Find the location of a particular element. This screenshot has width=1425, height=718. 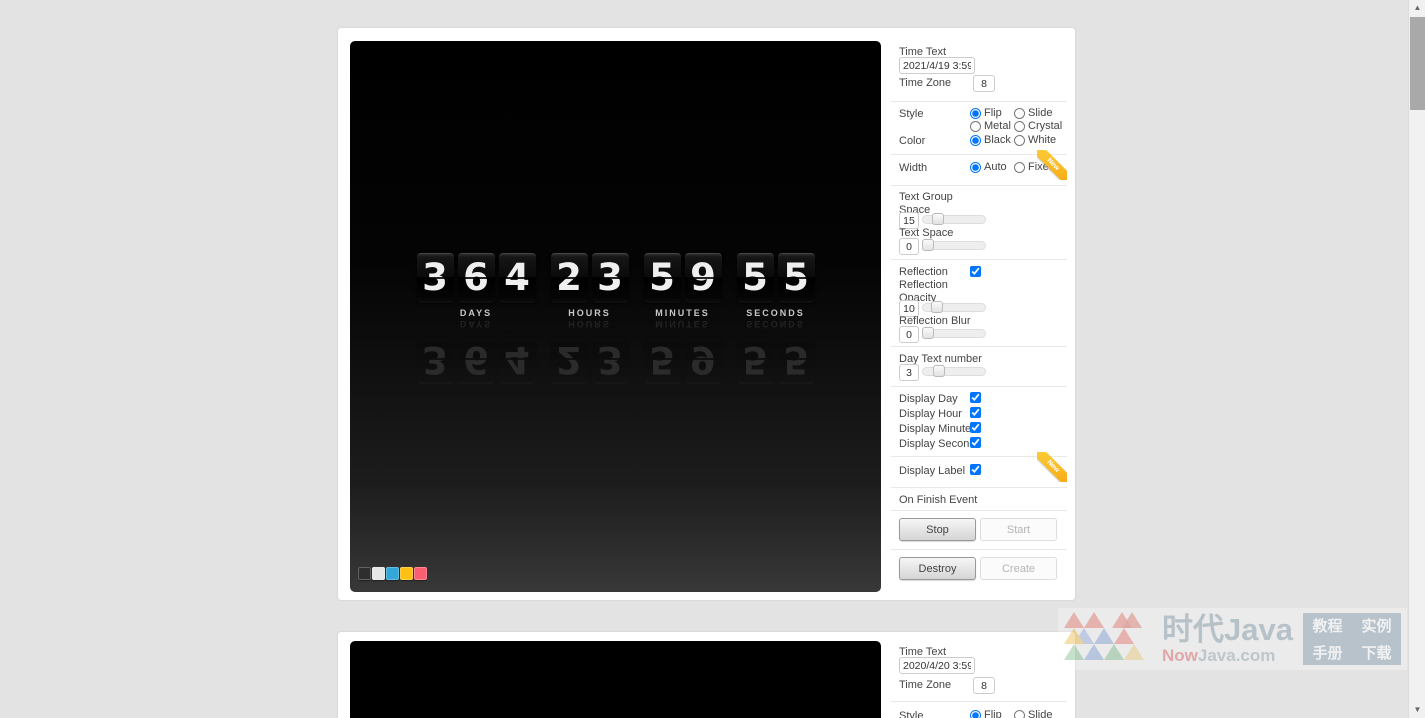

color-white-radio: White is located at coordinates (1035, 140).